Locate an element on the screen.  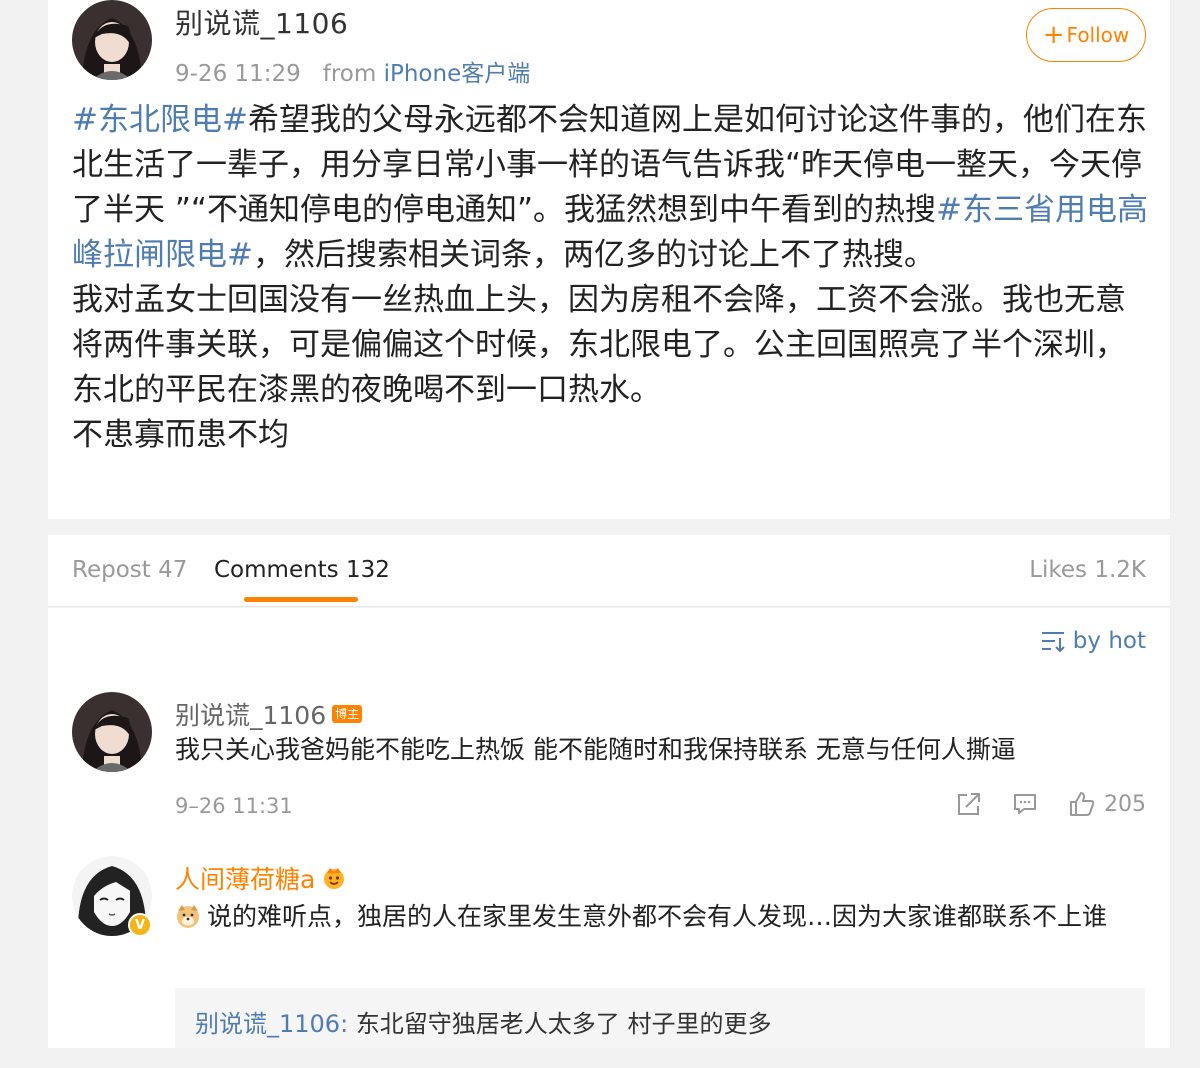
comment-author-name: 别说谎_1106 is located at coordinates (250, 714).